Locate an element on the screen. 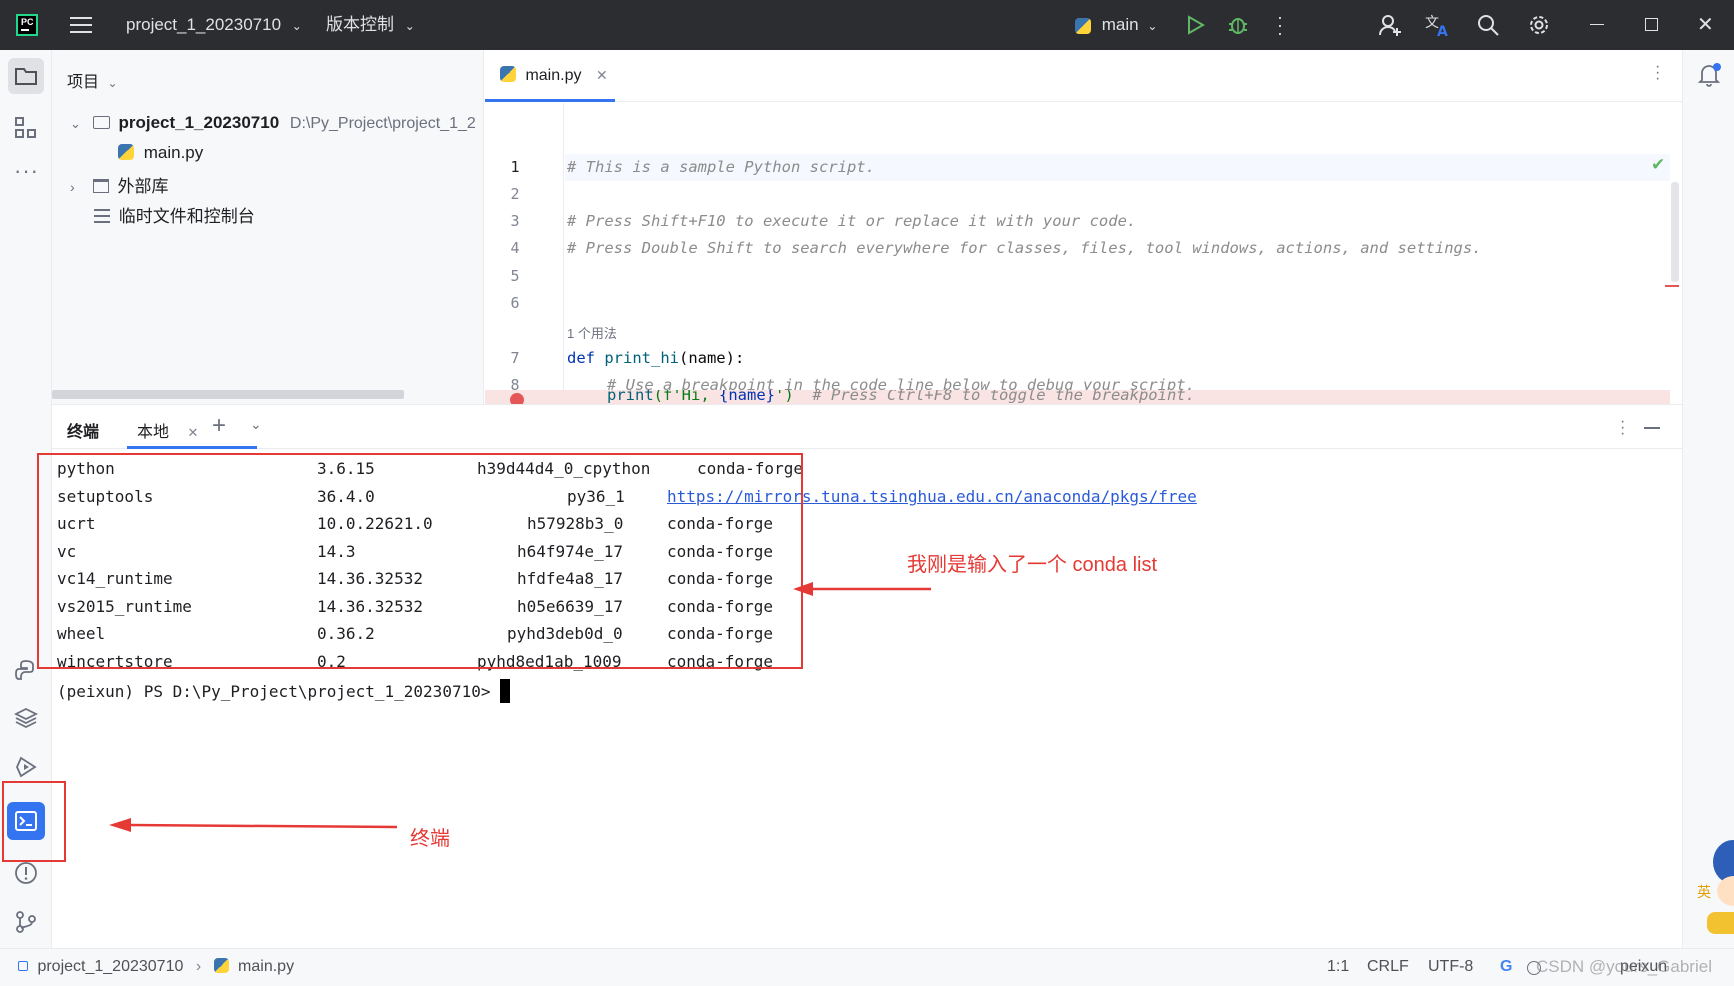 The width and height of the screenshot is (1734, 986). tree-node-scratches: 临时文件和控制台 is located at coordinates (174, 214).